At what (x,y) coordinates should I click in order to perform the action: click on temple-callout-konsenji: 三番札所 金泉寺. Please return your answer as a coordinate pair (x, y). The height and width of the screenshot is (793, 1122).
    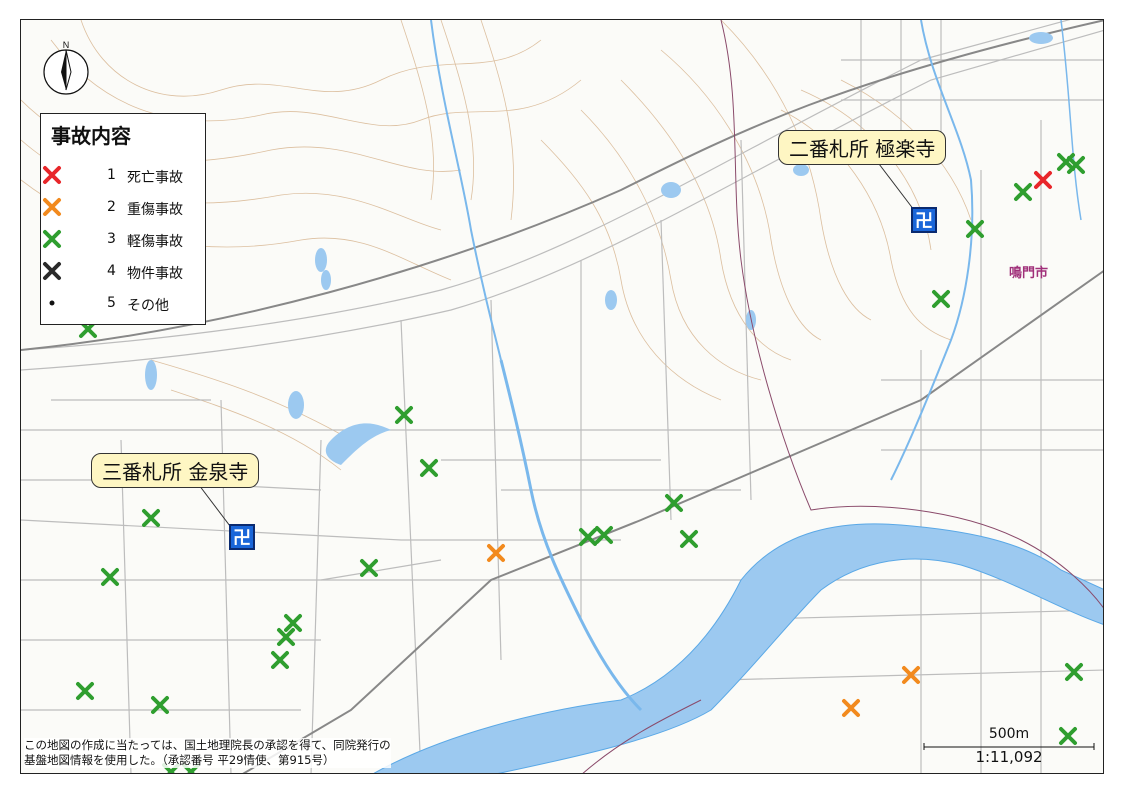
    Looking at the image, I should click on (175, 470).